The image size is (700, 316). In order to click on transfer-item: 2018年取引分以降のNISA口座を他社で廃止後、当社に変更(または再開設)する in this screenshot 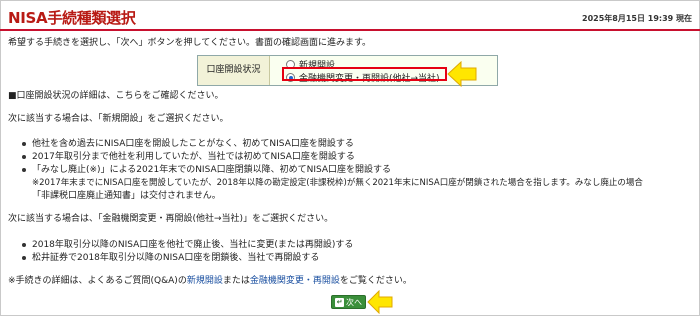, I will do `click(193, 245)`.